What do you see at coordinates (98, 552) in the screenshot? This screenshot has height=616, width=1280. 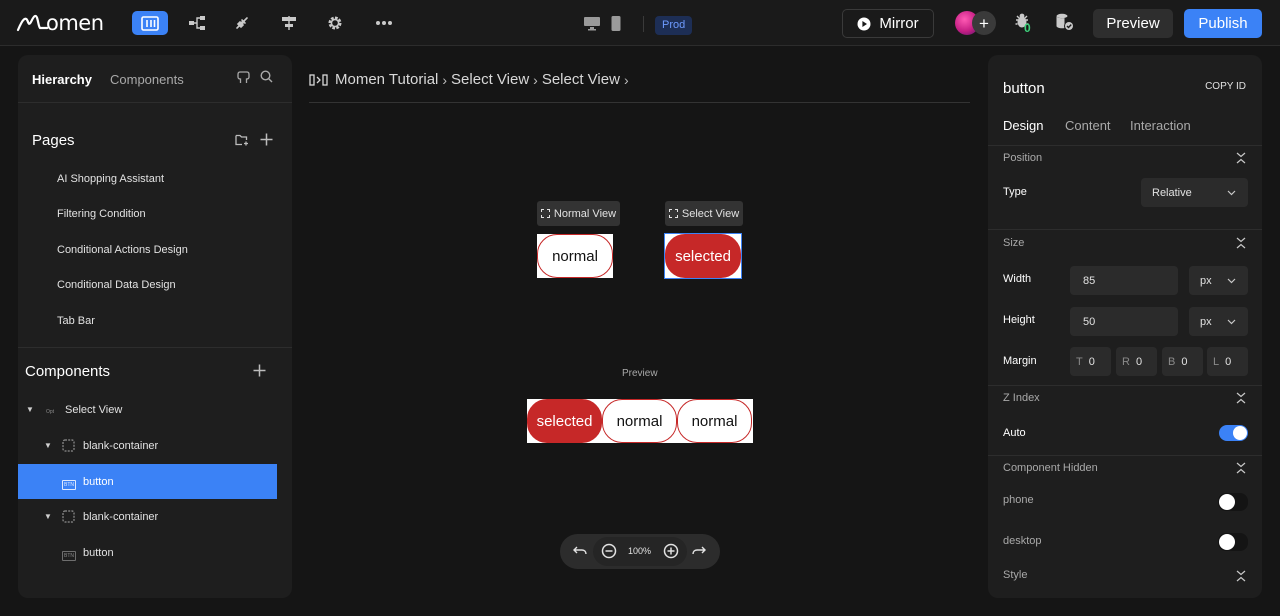 I see `tree-item-label: button` at bounding box center [98, 552].